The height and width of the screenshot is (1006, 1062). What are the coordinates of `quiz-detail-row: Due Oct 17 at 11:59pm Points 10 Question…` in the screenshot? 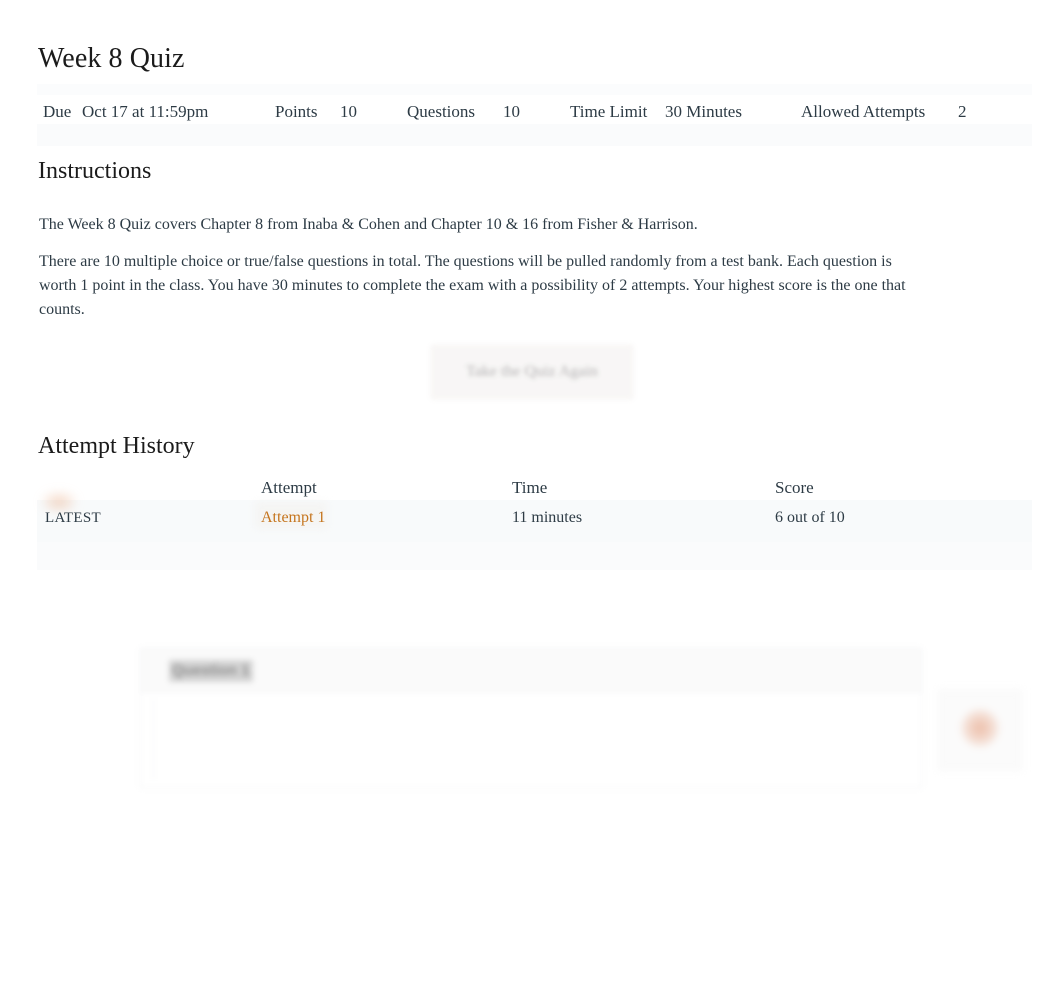 It's located at (534, 115).